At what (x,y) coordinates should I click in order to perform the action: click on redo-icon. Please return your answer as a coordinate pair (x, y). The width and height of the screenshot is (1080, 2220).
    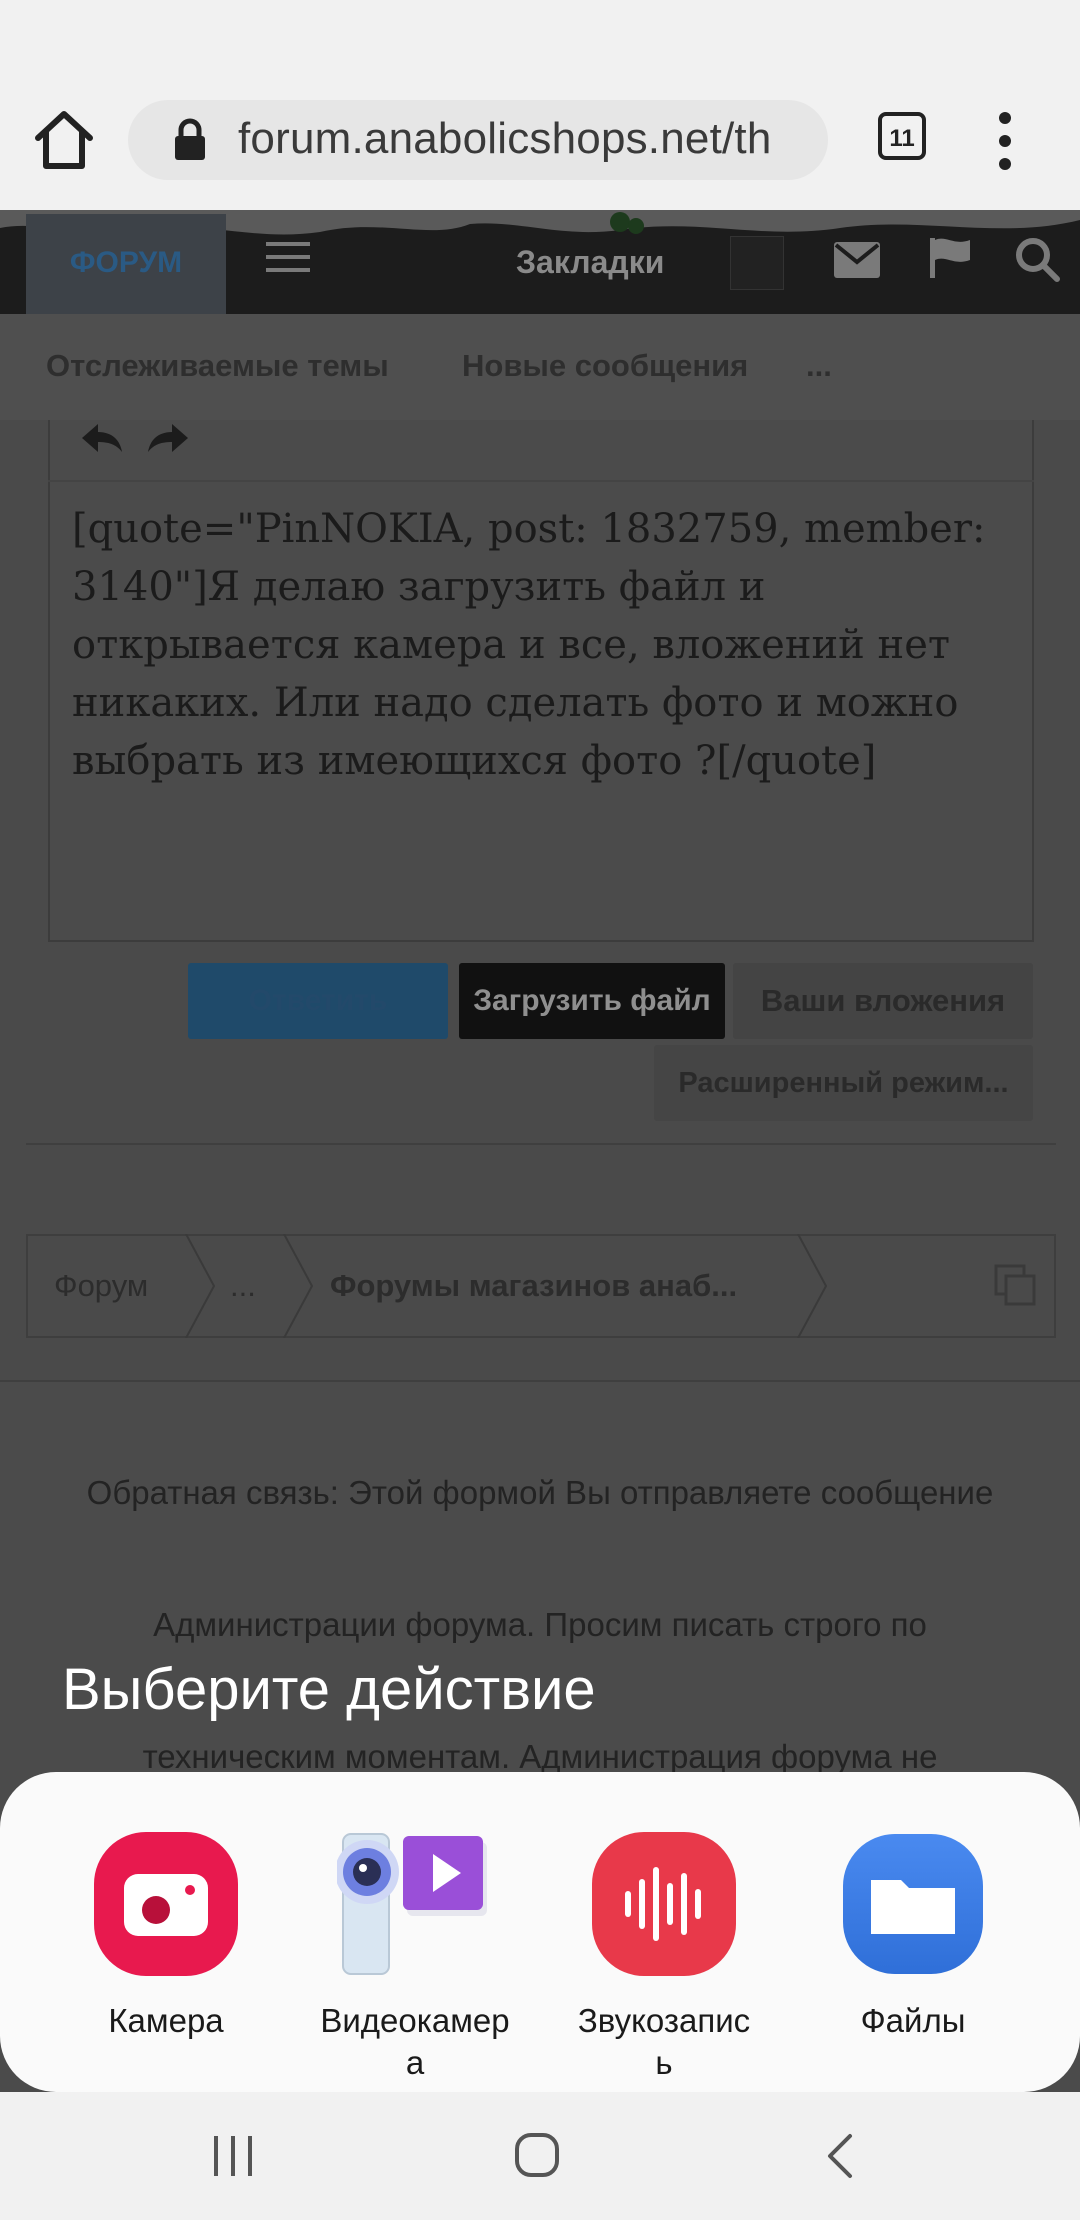
    Looking at the image, I should click on (169, 438).